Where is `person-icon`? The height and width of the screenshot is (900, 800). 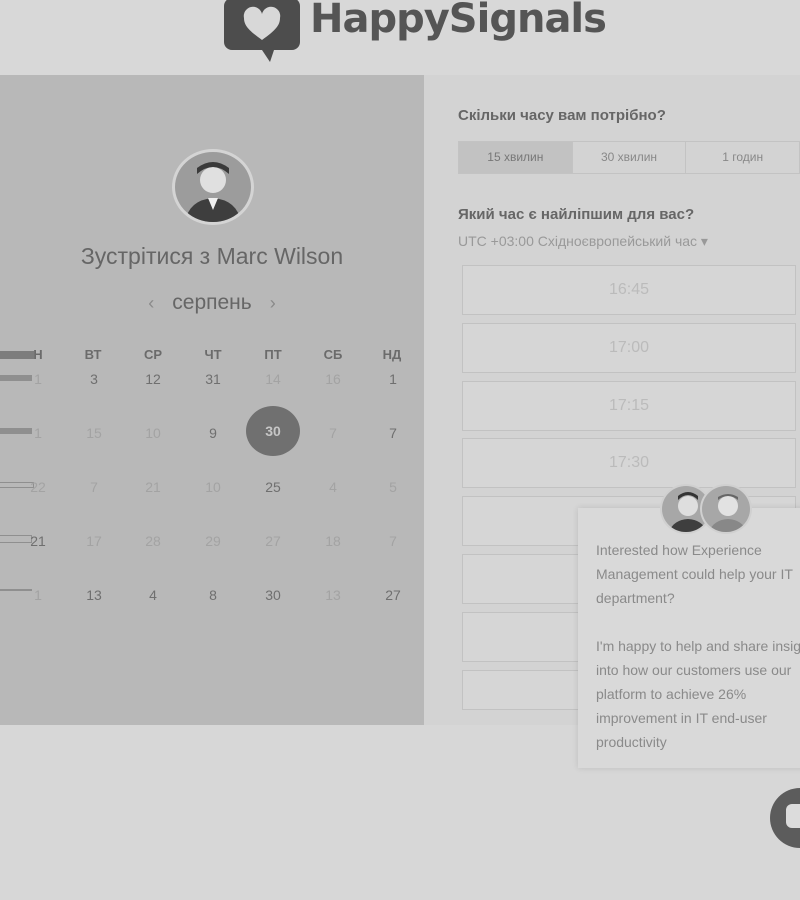
person-icon is located at coordinates (213, 192).